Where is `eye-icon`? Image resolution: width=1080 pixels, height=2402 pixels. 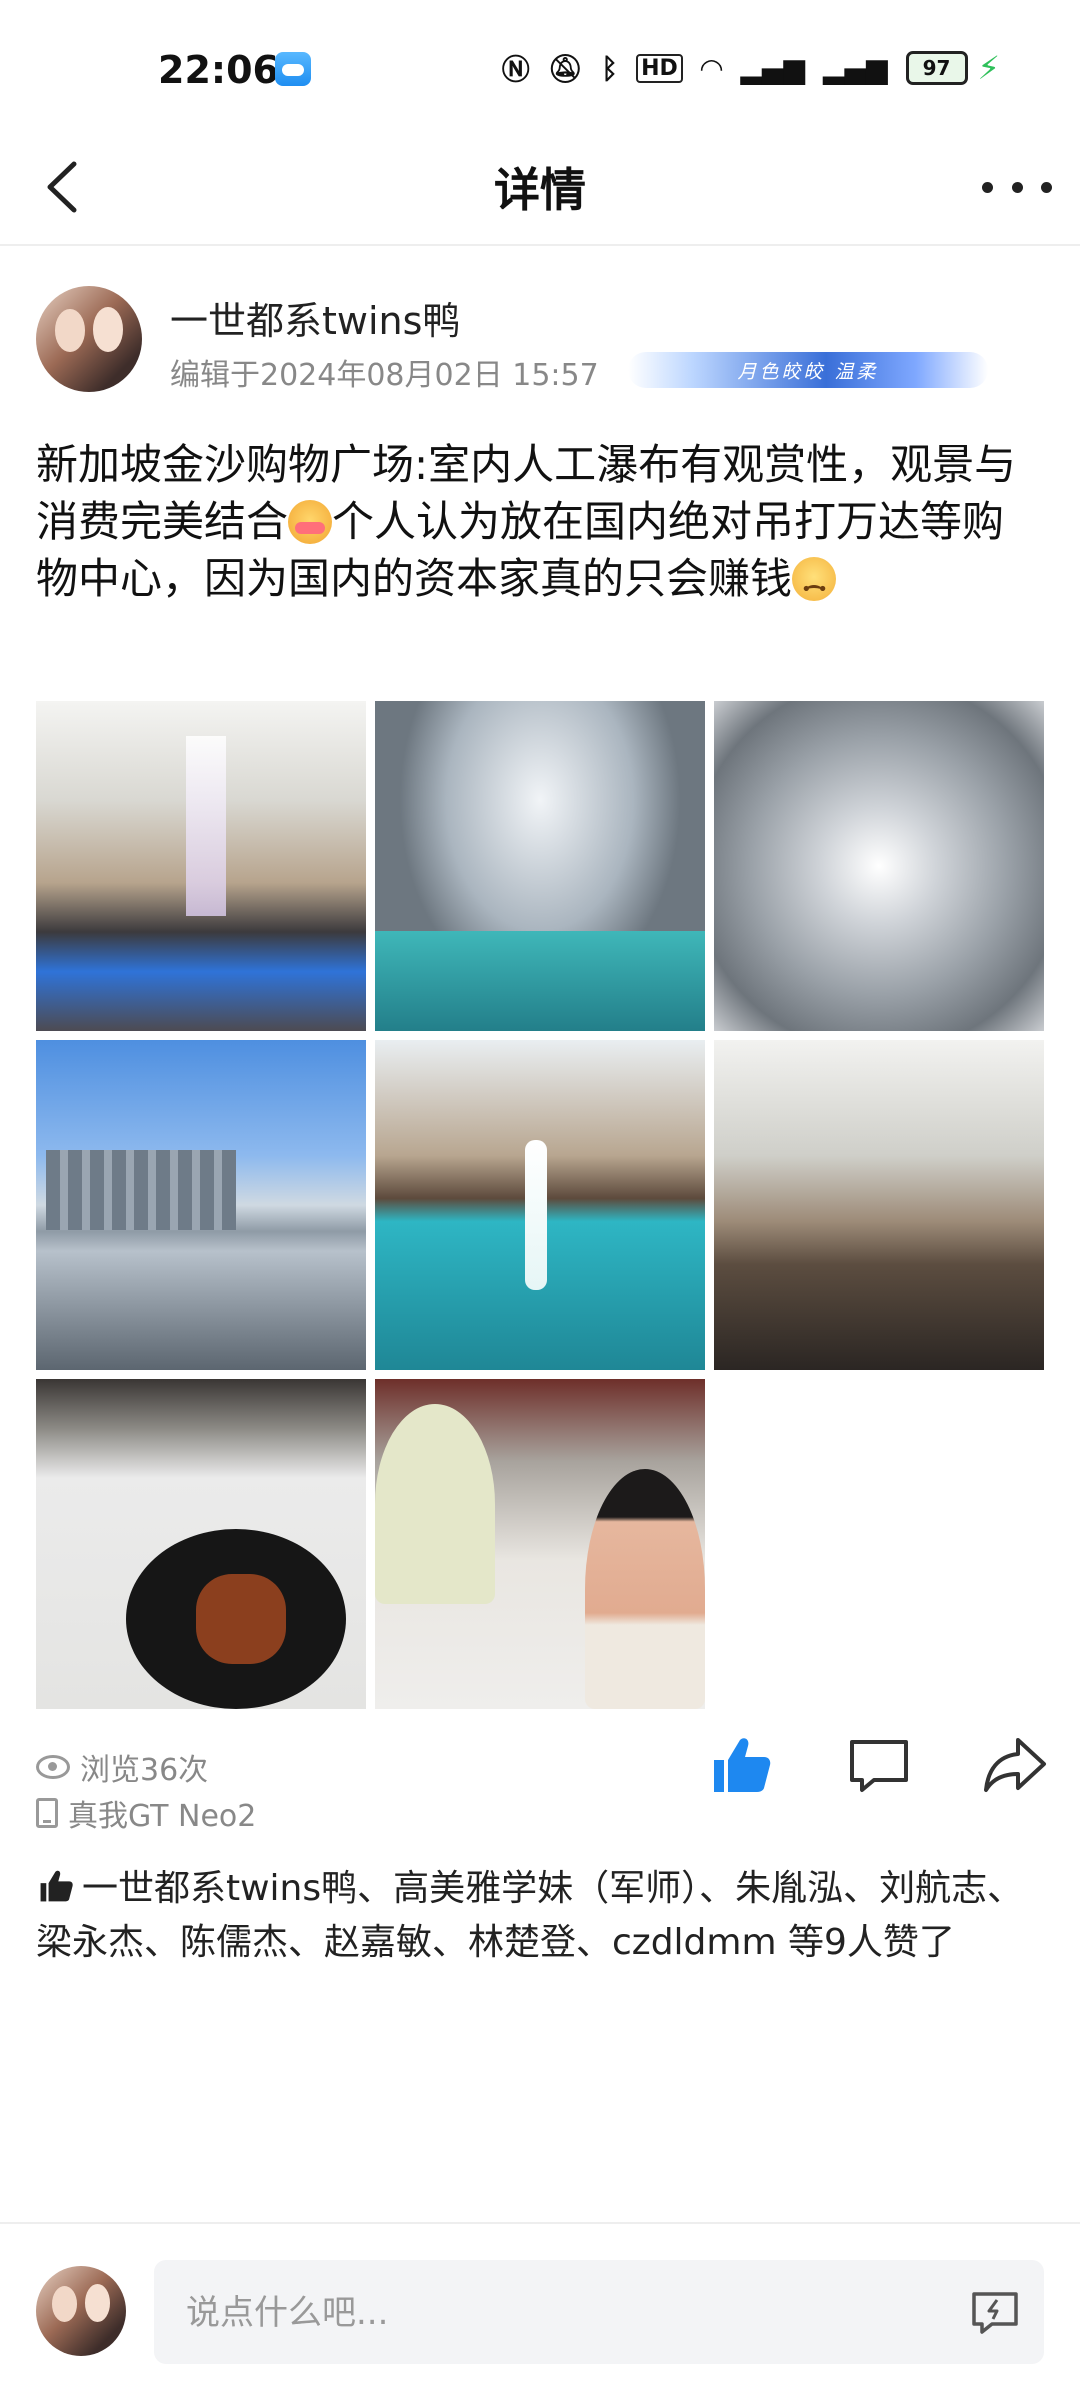 eye-icon is located at coordinates (53, 1767).